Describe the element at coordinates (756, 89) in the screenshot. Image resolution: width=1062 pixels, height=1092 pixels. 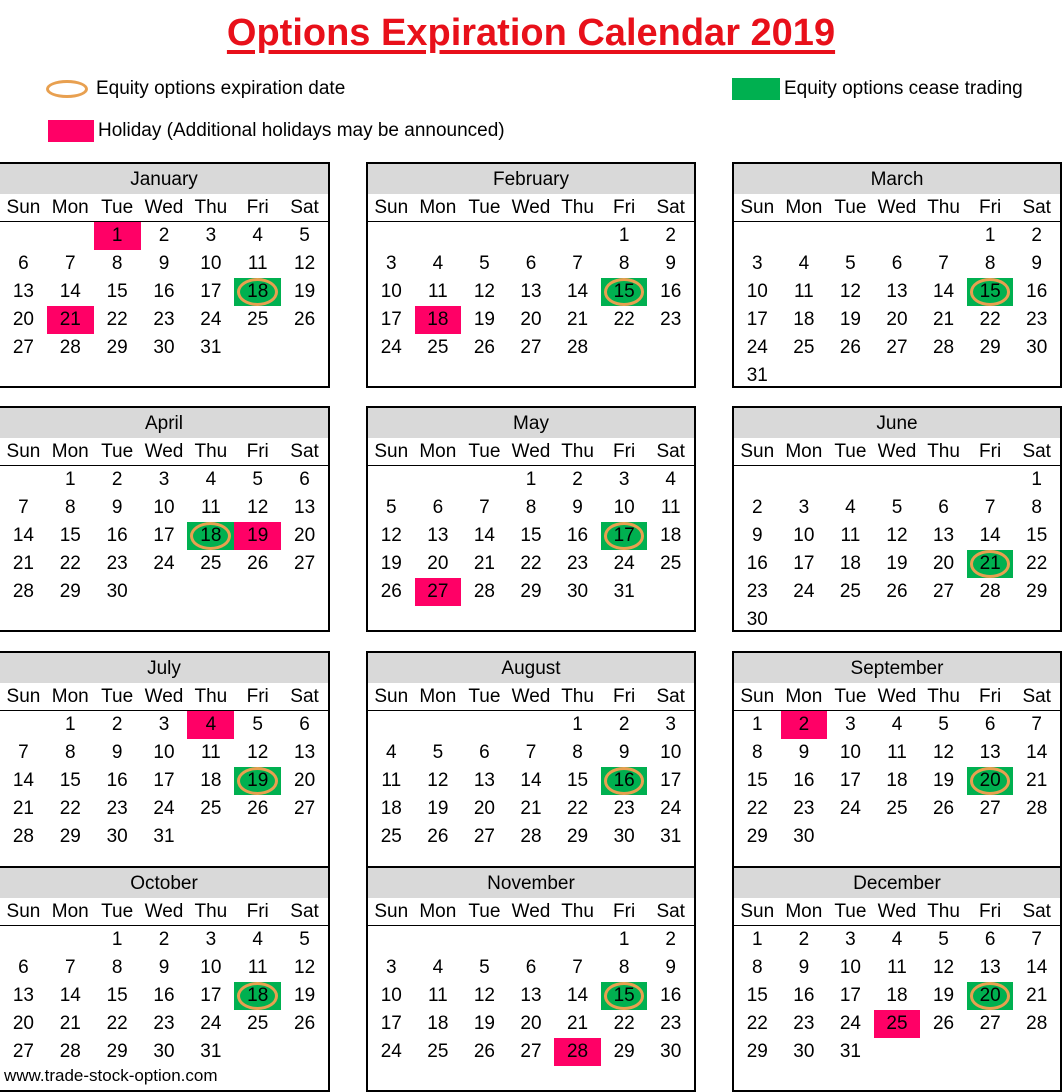
I see `cease-swatch-icon` at that location.